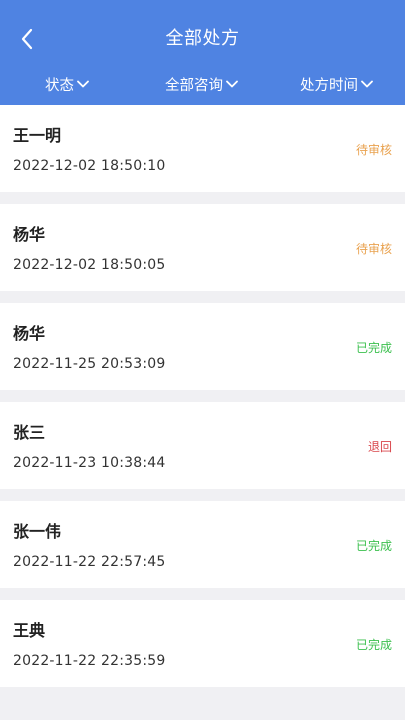 This screenshot has width=405, height=720. What do you see at coordinates (59, 85) in the screenshot?
I see `filter-label: 状态` at bounding box center [59, 85].